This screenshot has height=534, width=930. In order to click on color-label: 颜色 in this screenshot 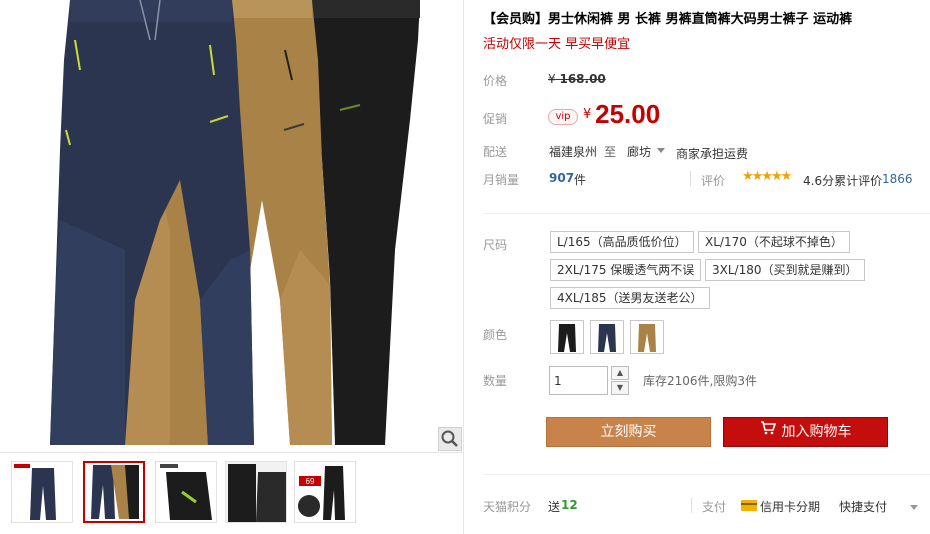, I will do `click(495, 335)`.